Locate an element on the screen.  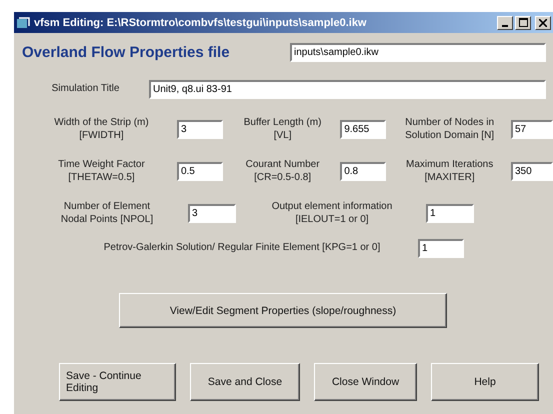
close-icon is located at coordinates (543, 22).